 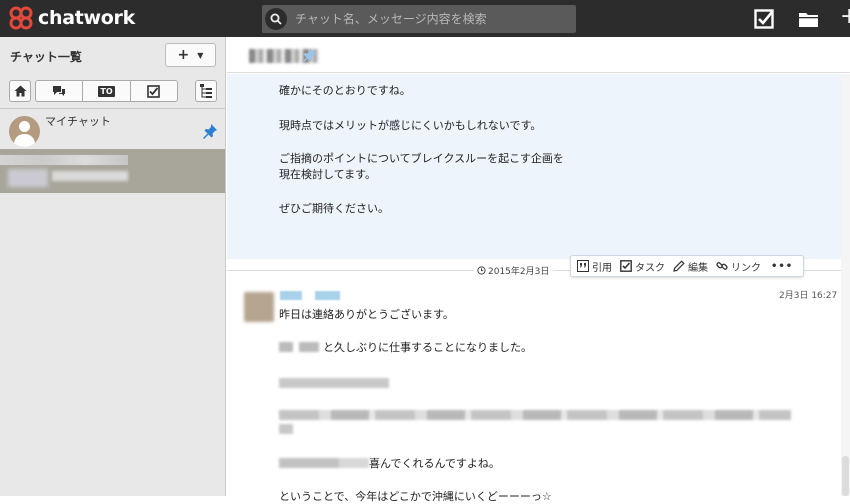 What do you see at coordinates (415, 496) in the screenshot?
I see `message-line: ということで、今年はどこかで沖縄にいくどーーーっ☆` at bounding box center [415, 496].